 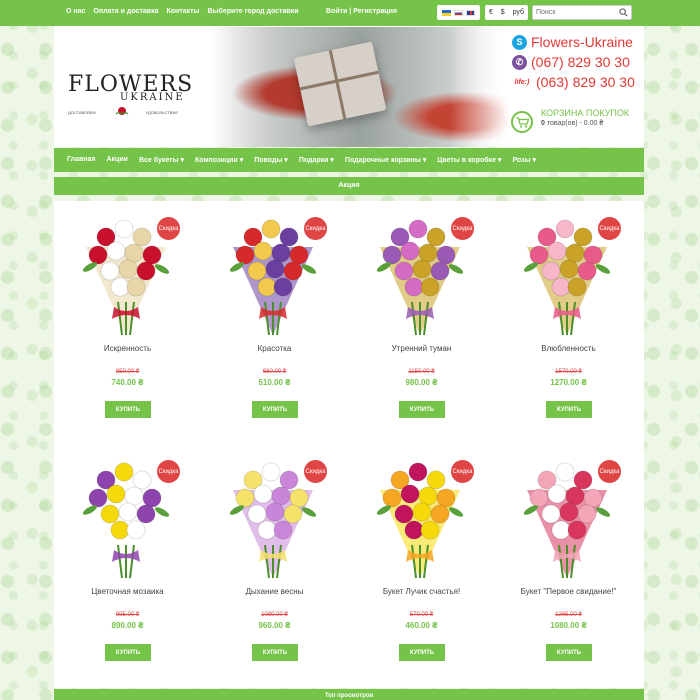 I want to click on logo-tagline-right: УДОВОЛЬСТВИЕ, so click(x=161, y=112).